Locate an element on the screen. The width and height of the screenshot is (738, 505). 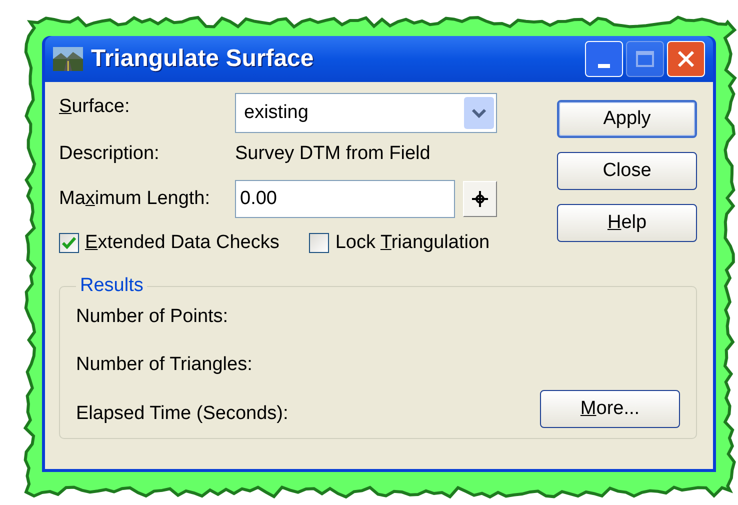
close-icon is located at coordinates (686, 59).